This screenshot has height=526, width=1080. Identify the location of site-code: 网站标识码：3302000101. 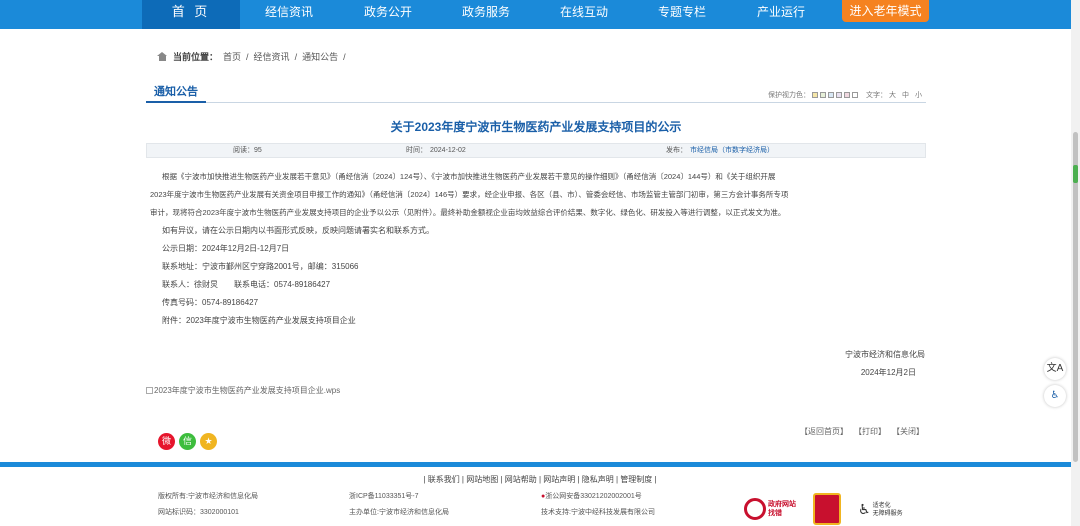
(198, 512).